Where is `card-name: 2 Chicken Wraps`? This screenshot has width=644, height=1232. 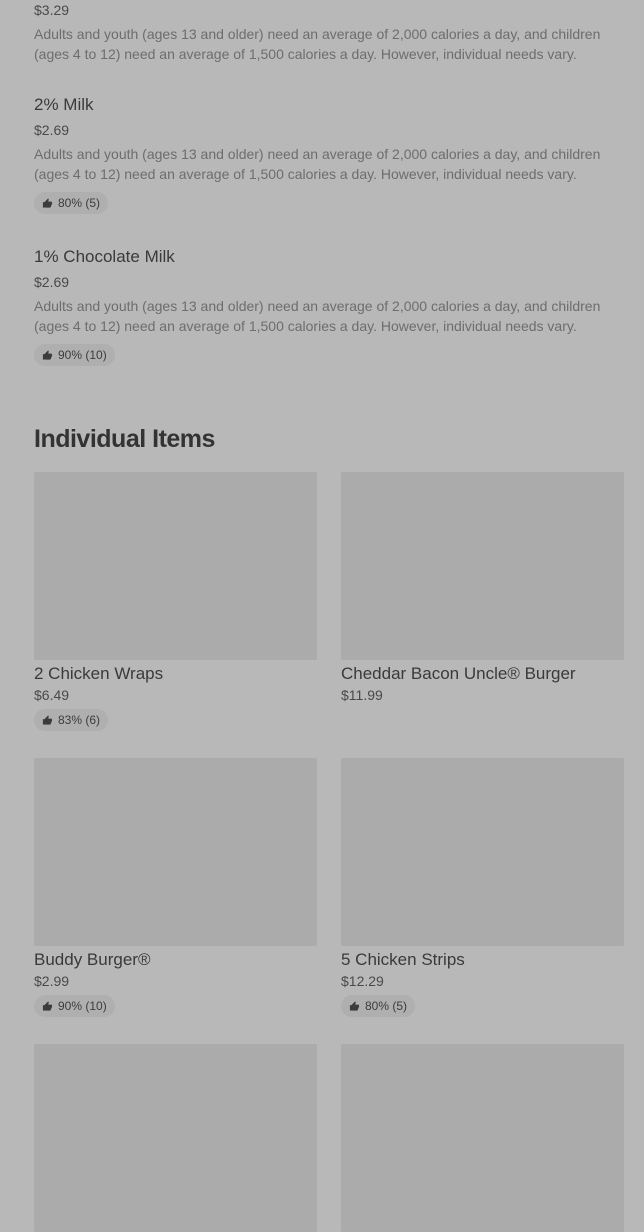
card-name: 2 Chicken Wraps is located at coordinates (99, 673).